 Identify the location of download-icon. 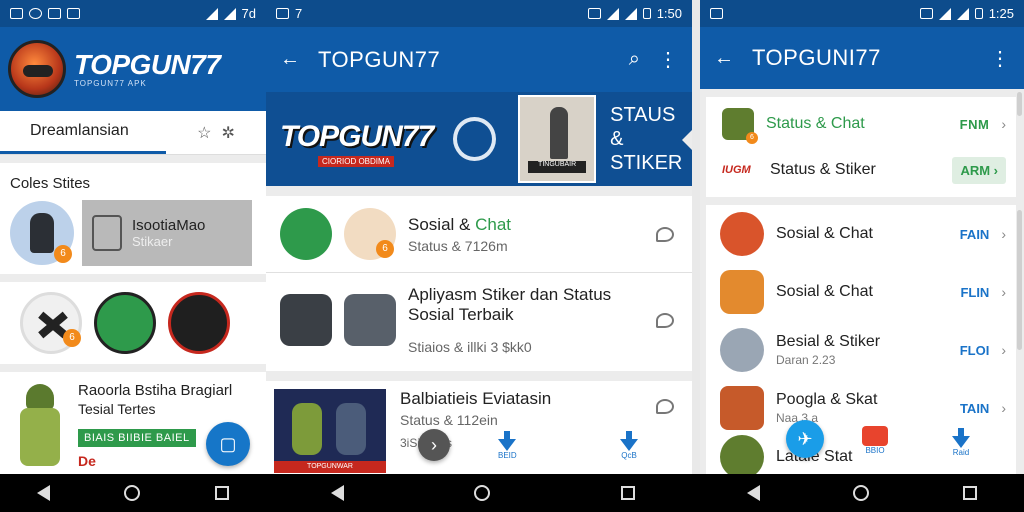
(507, 445).